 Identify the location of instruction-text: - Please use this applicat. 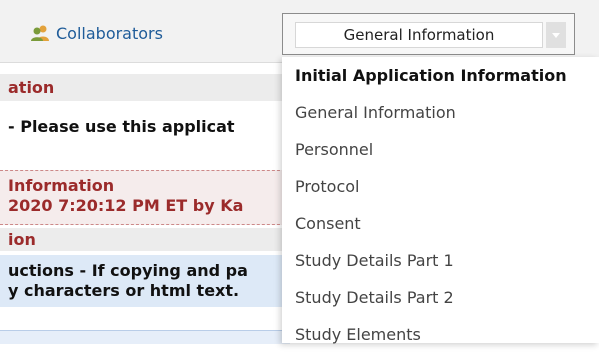
(121, 126).